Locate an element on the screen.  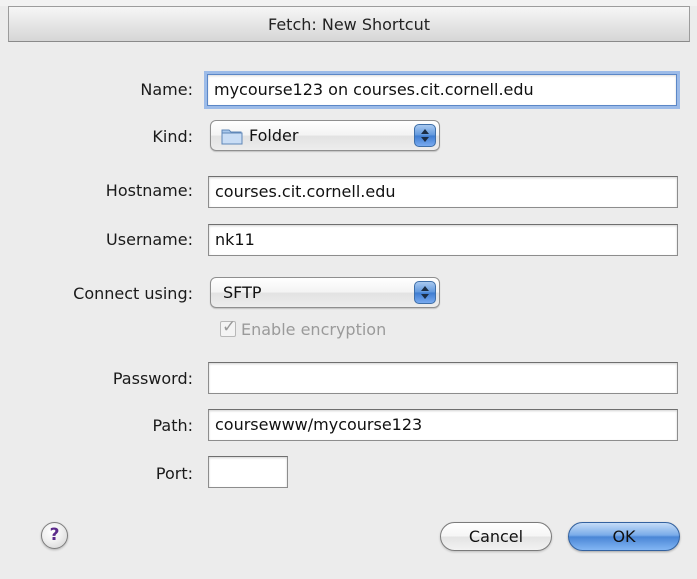
folder-icon is located at coordinates (232, 137).